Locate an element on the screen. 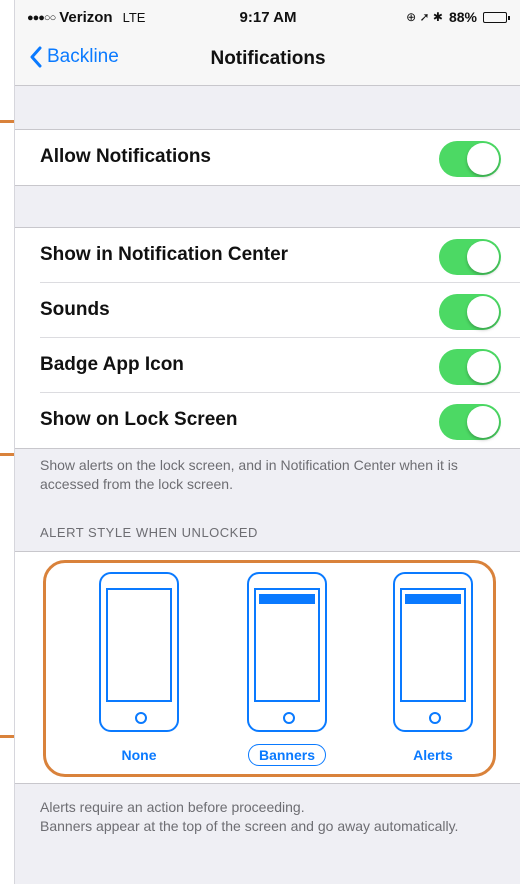  status-icons: ⊕ ➚ ✱ is located at coordinates (424, 17).